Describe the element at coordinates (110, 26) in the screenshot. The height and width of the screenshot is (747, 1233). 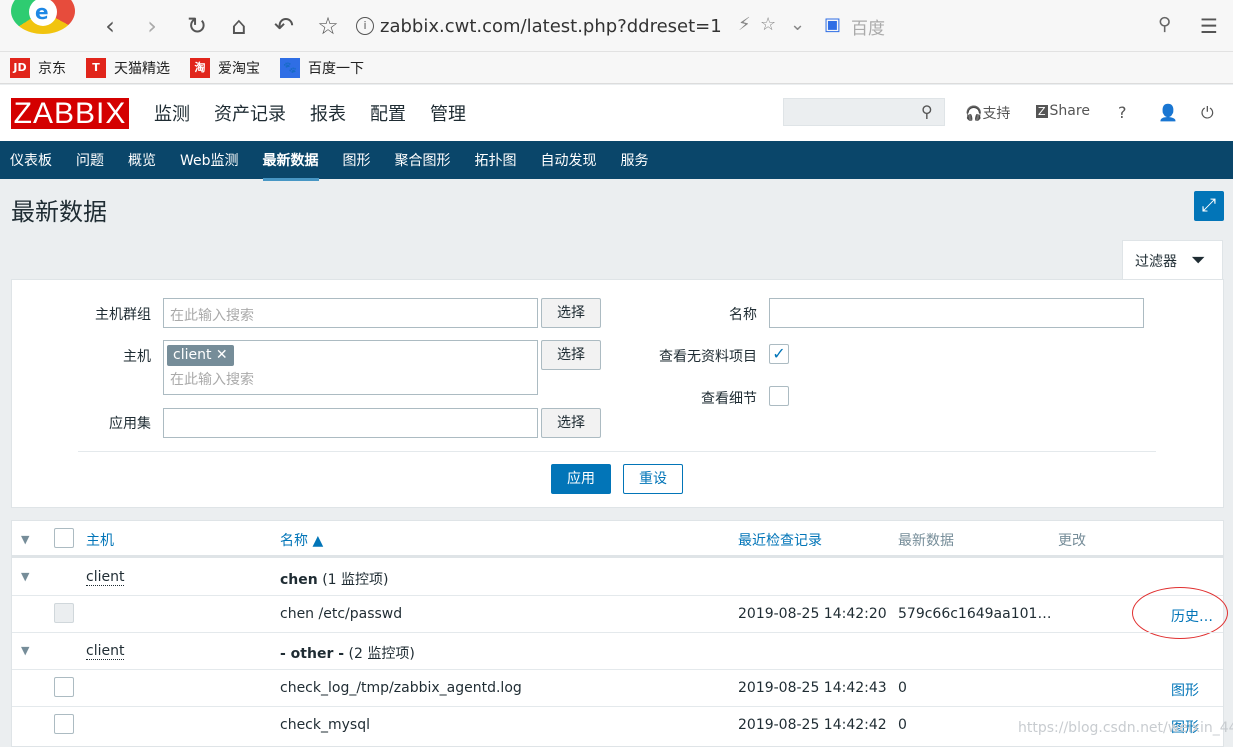
I see `back-icon: ‹` at that location.